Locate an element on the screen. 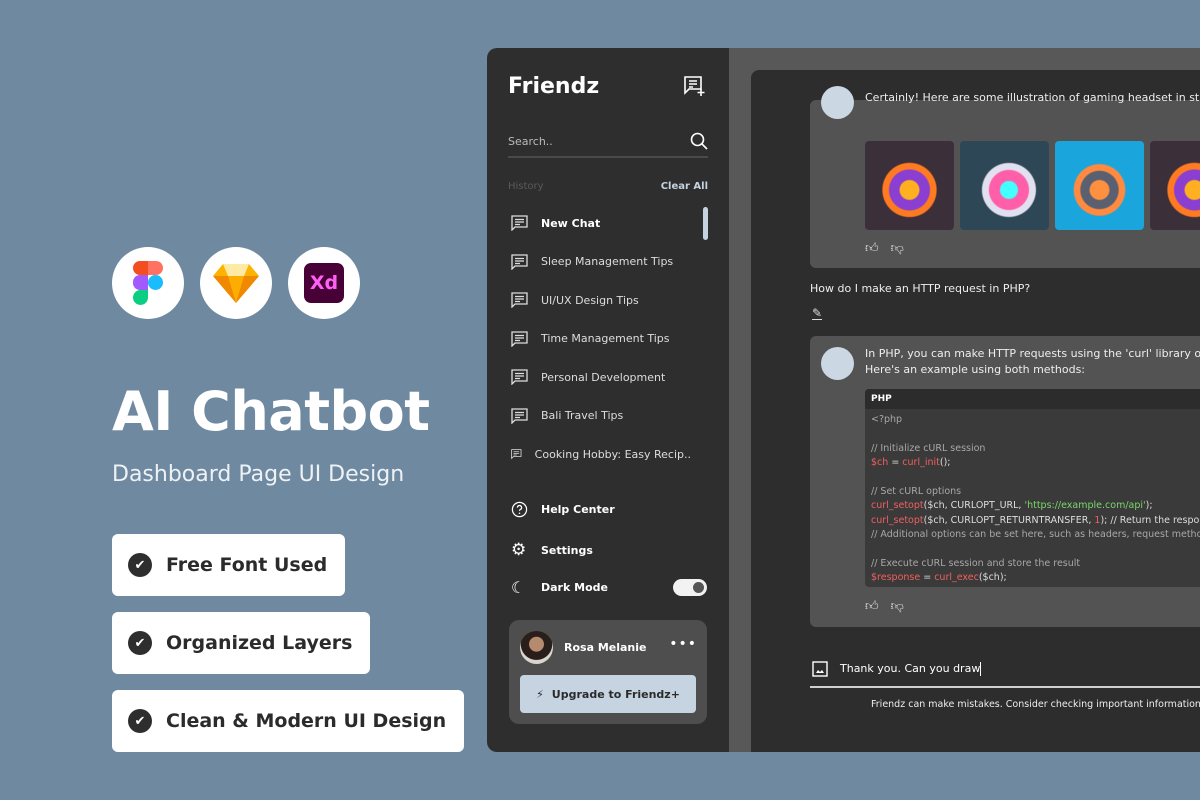 The height and width of the screenshot is (800, 1200). upgrade-button: ⚡ Upgrade to Friendz+ is located at coordinates (608, 694).